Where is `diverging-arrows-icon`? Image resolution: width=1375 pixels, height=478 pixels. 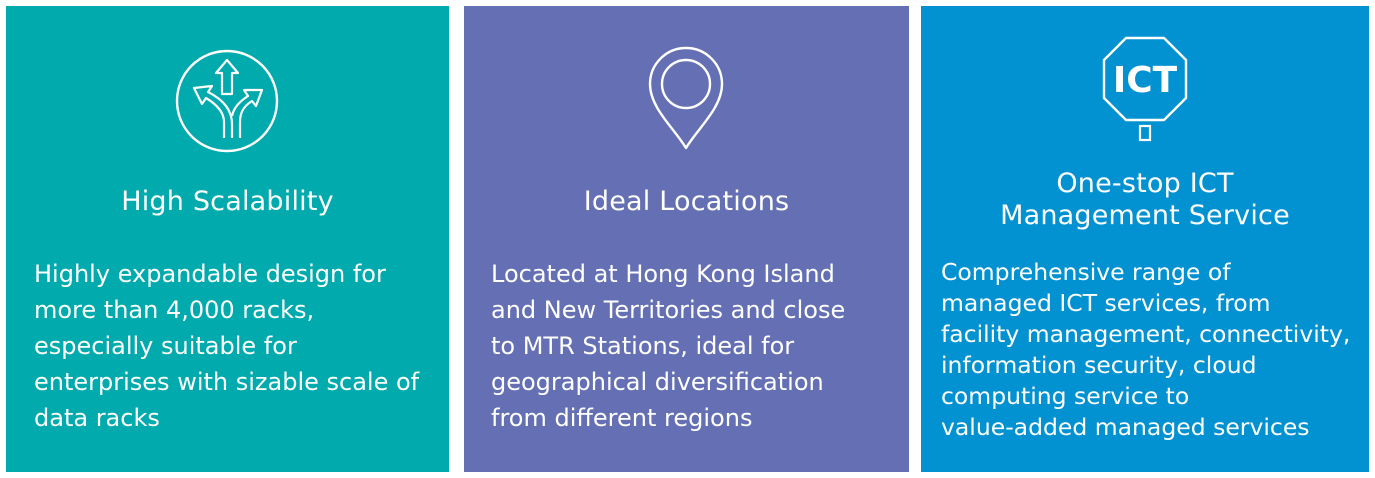 diverging-arrows-icon is located at coordinates (227, 101).